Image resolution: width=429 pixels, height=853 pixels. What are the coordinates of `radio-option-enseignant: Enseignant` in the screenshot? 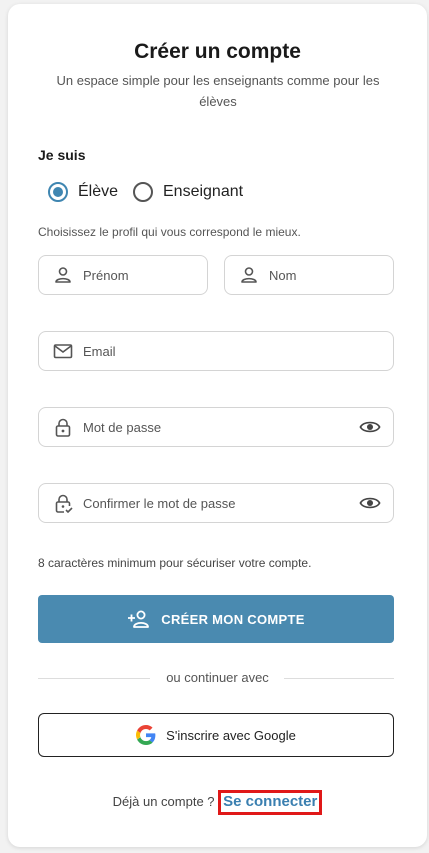 It's located at (188, 192).